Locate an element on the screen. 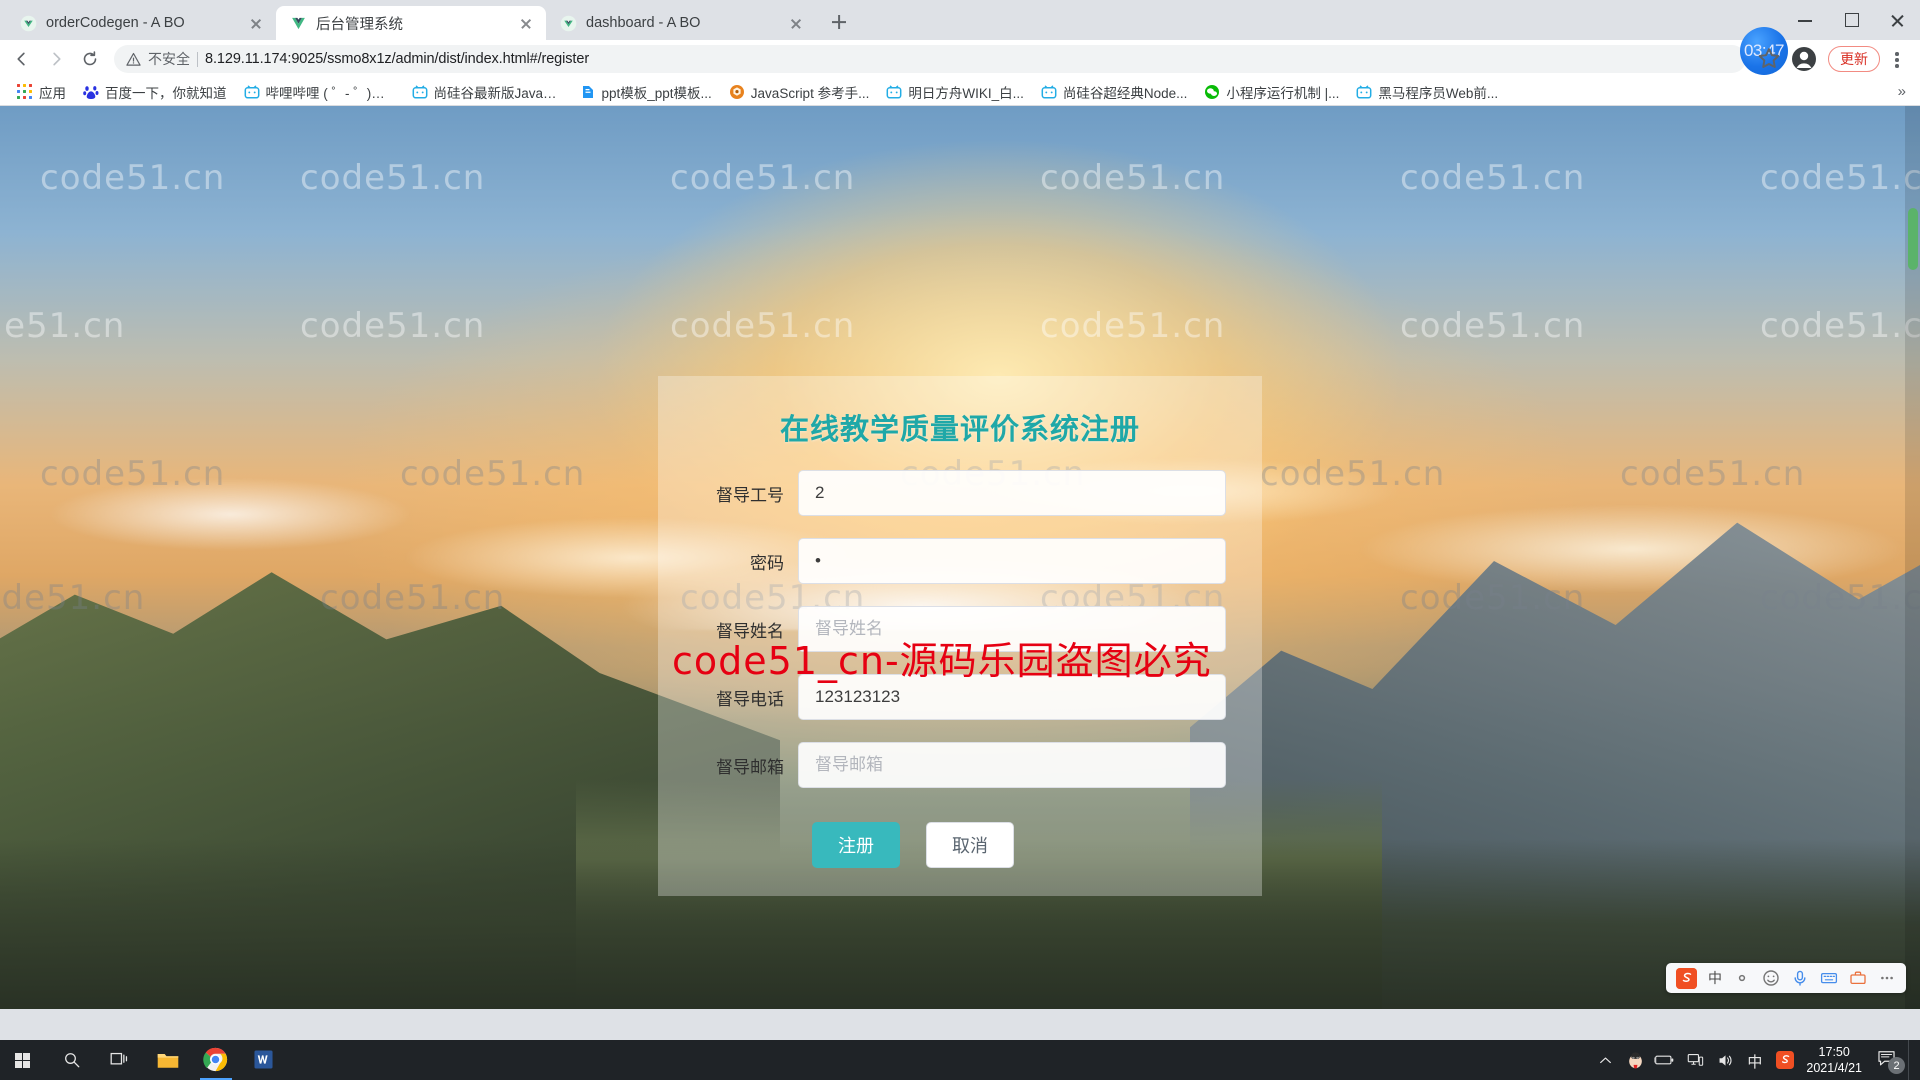 This screenshot has height=1080, width=1920. mdn-icon is located at coordinates (737, 92).